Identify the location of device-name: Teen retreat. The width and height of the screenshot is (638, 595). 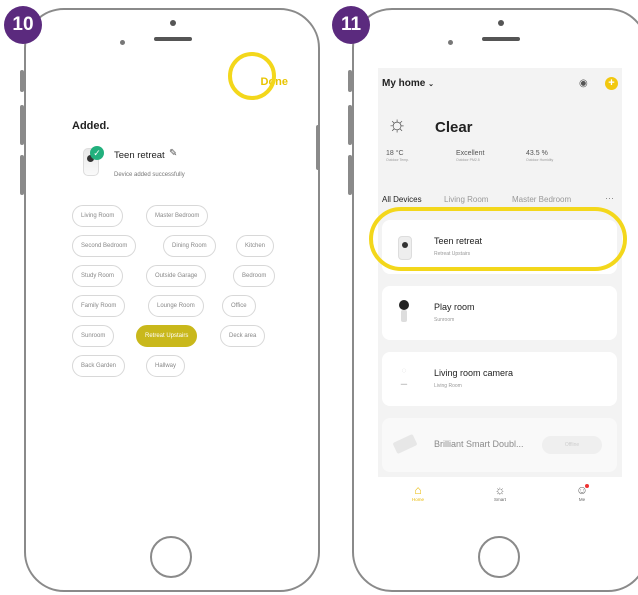
(139, 155).